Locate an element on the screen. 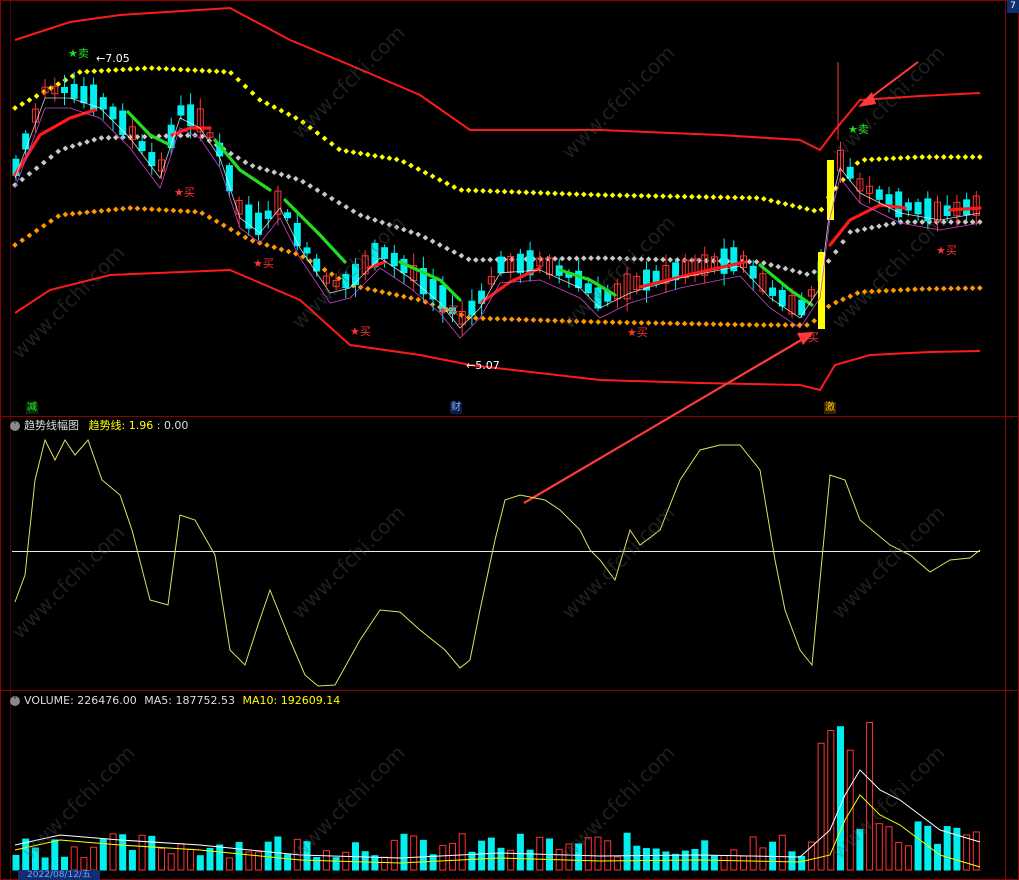  ma10-label: MA10: is located at coordinates (260, 700).